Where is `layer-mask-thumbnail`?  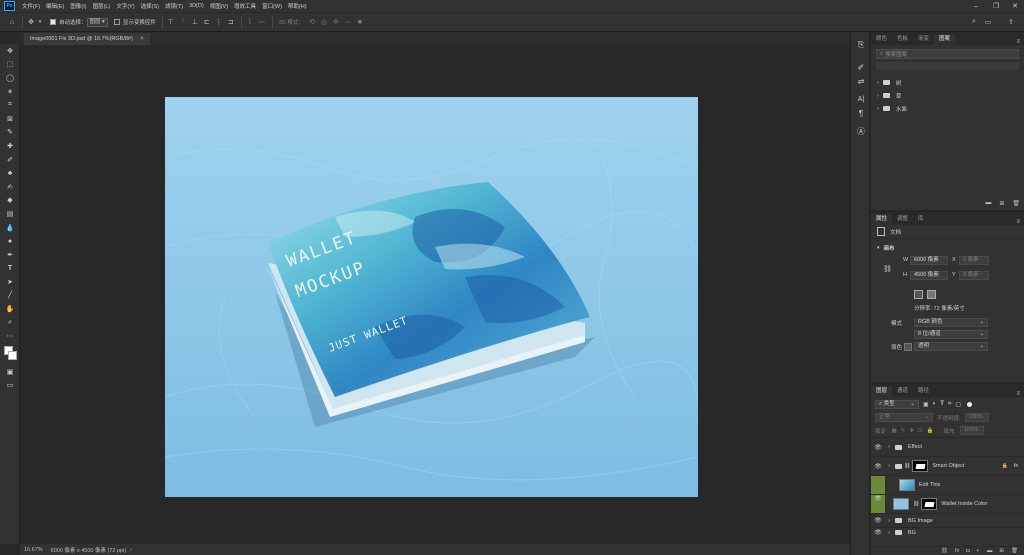 layer-mask-thumbnail is located at coordinates (920, 466).